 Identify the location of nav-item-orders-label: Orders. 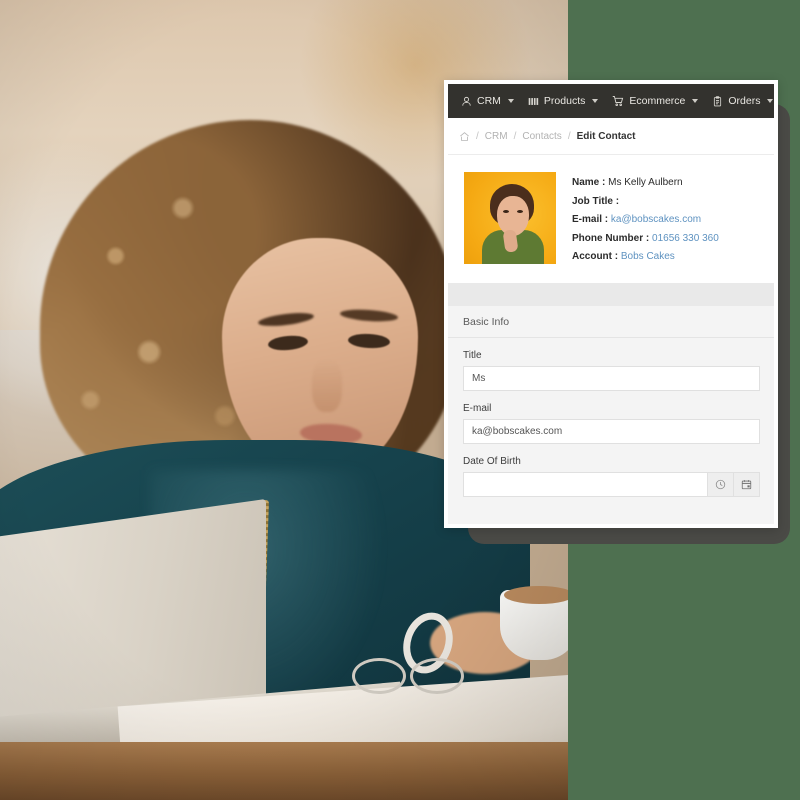
(744, 101).